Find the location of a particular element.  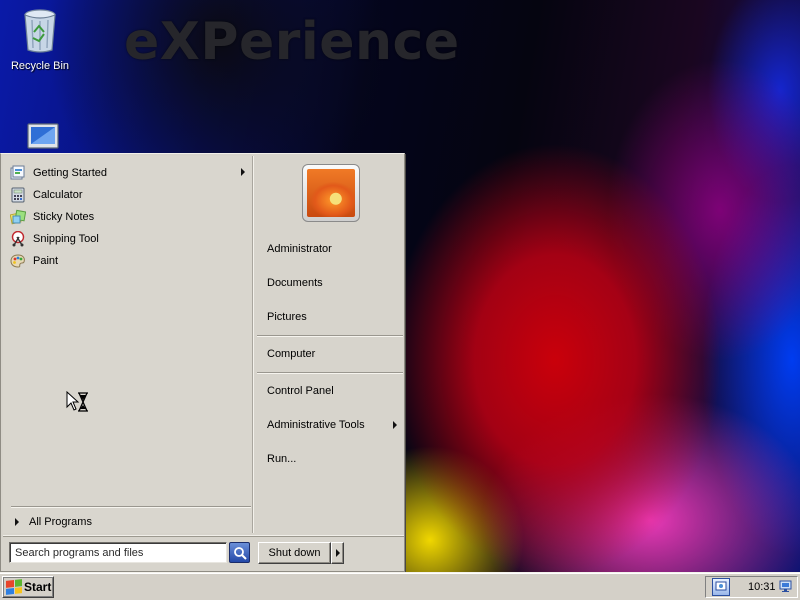

paint-icon is located at coordinates (18, 261).